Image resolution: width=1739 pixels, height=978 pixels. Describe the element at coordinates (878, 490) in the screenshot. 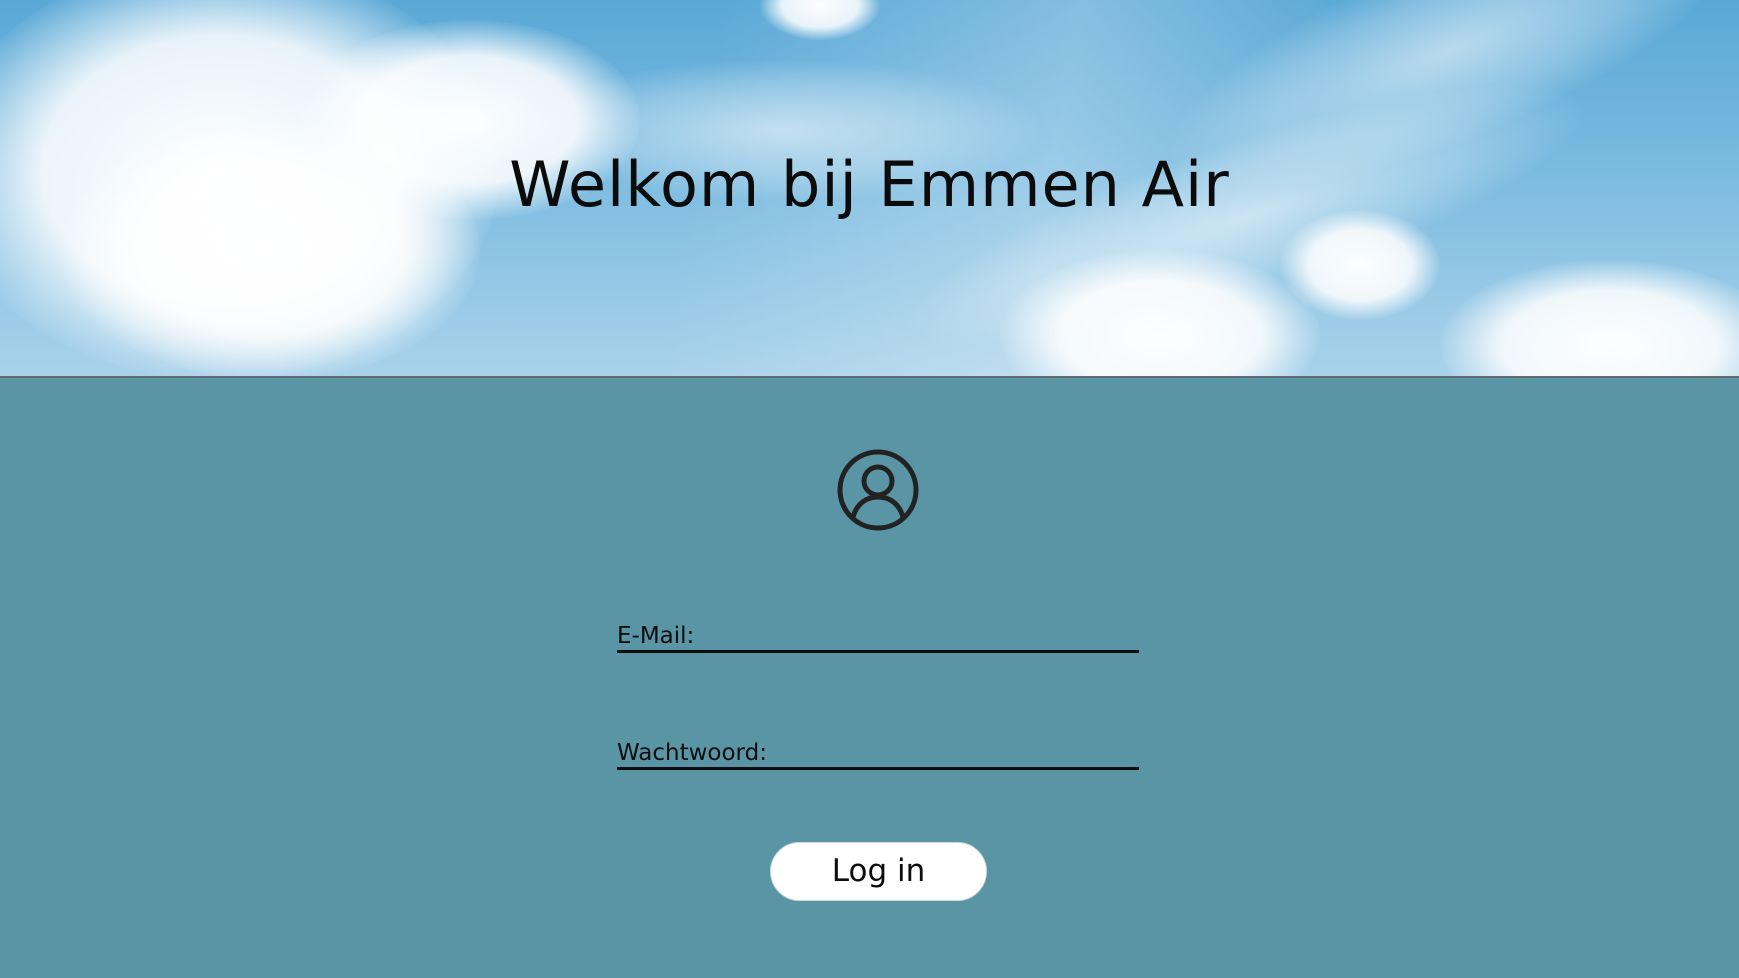

I see `user-circle-icon` at that location.